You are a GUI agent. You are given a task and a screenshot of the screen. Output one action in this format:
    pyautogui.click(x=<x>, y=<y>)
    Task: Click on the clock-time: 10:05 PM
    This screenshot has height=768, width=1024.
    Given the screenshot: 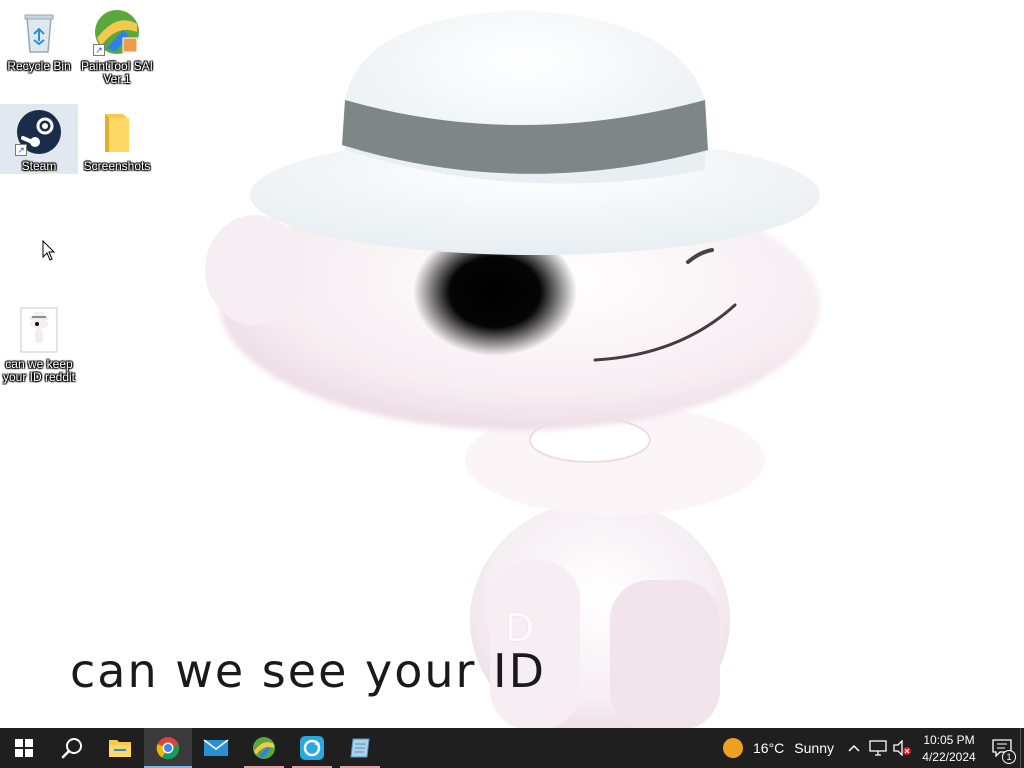 What is the action you would take?
    pyautogui.click(x=949, y=740)
    